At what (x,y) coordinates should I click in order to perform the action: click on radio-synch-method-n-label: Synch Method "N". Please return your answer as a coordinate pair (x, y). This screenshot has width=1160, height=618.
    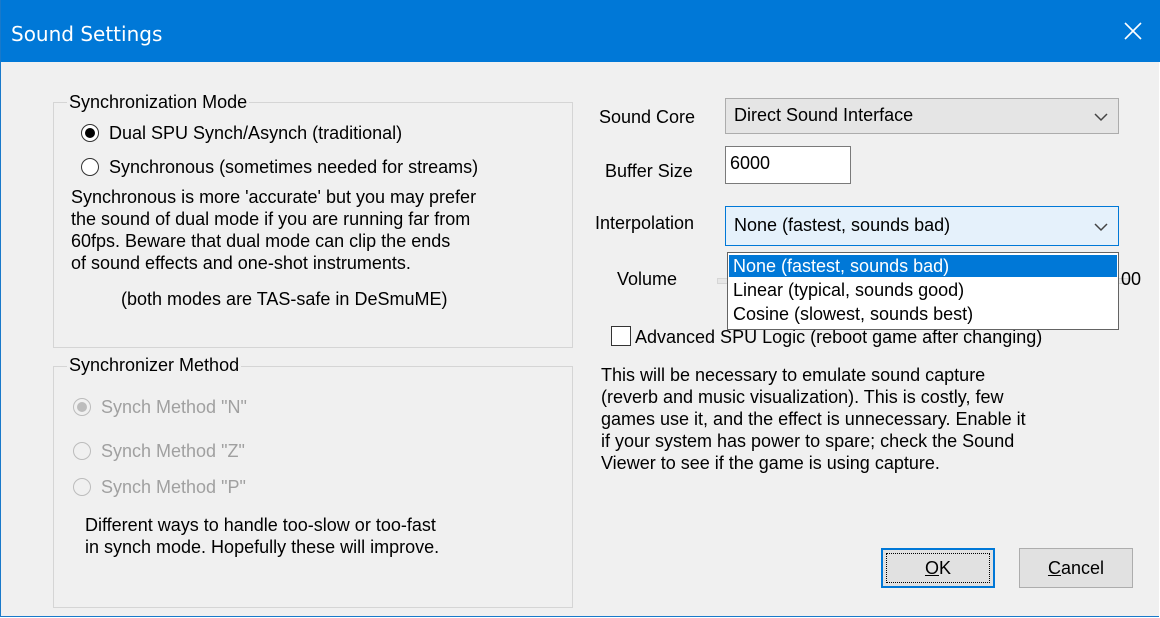
    Looking at the image, I should click on (174, 407).